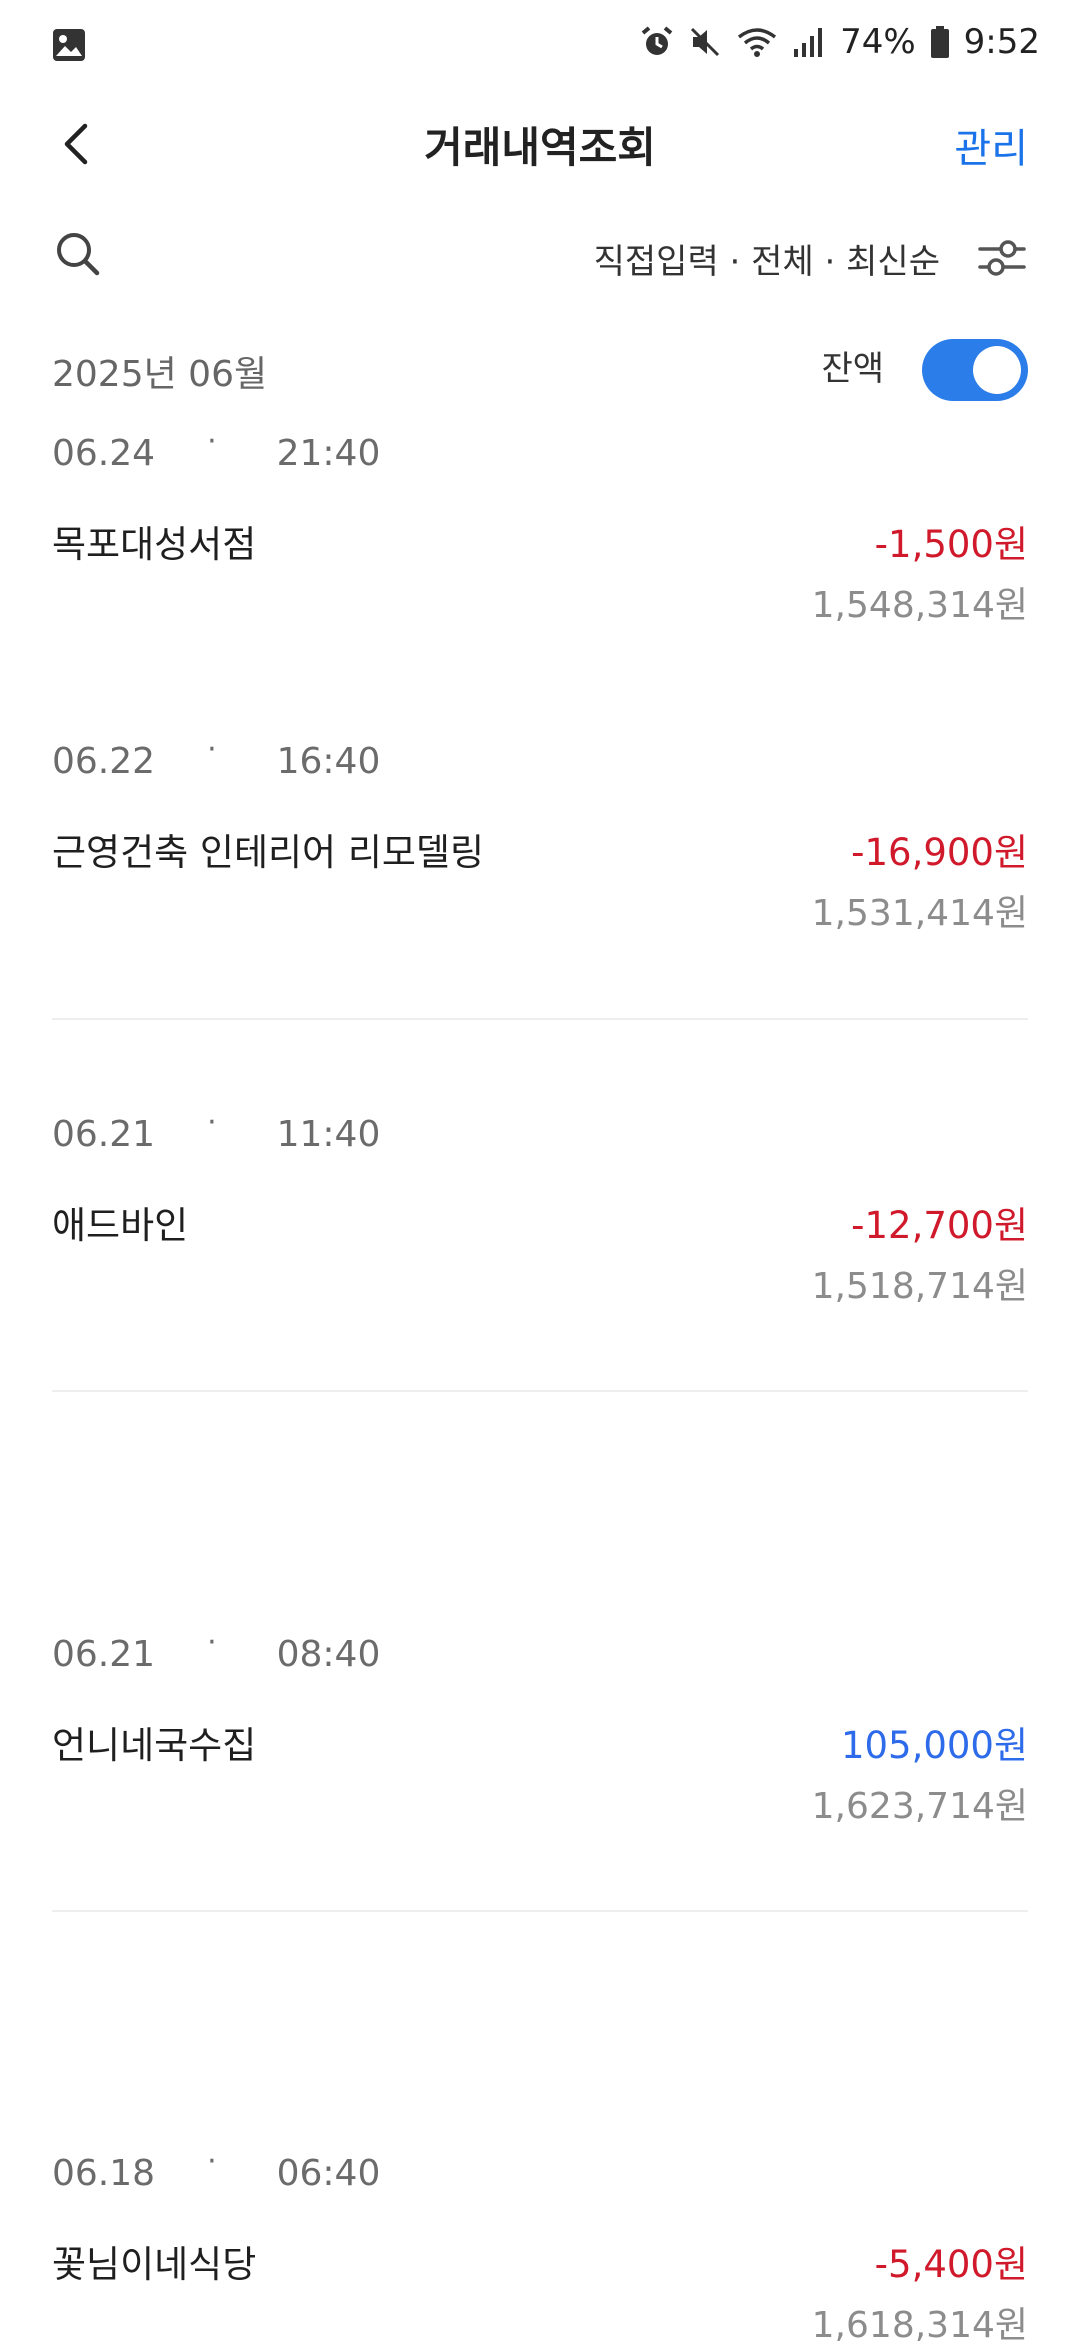  I want to click on wifi-icon, so click(757, 42).